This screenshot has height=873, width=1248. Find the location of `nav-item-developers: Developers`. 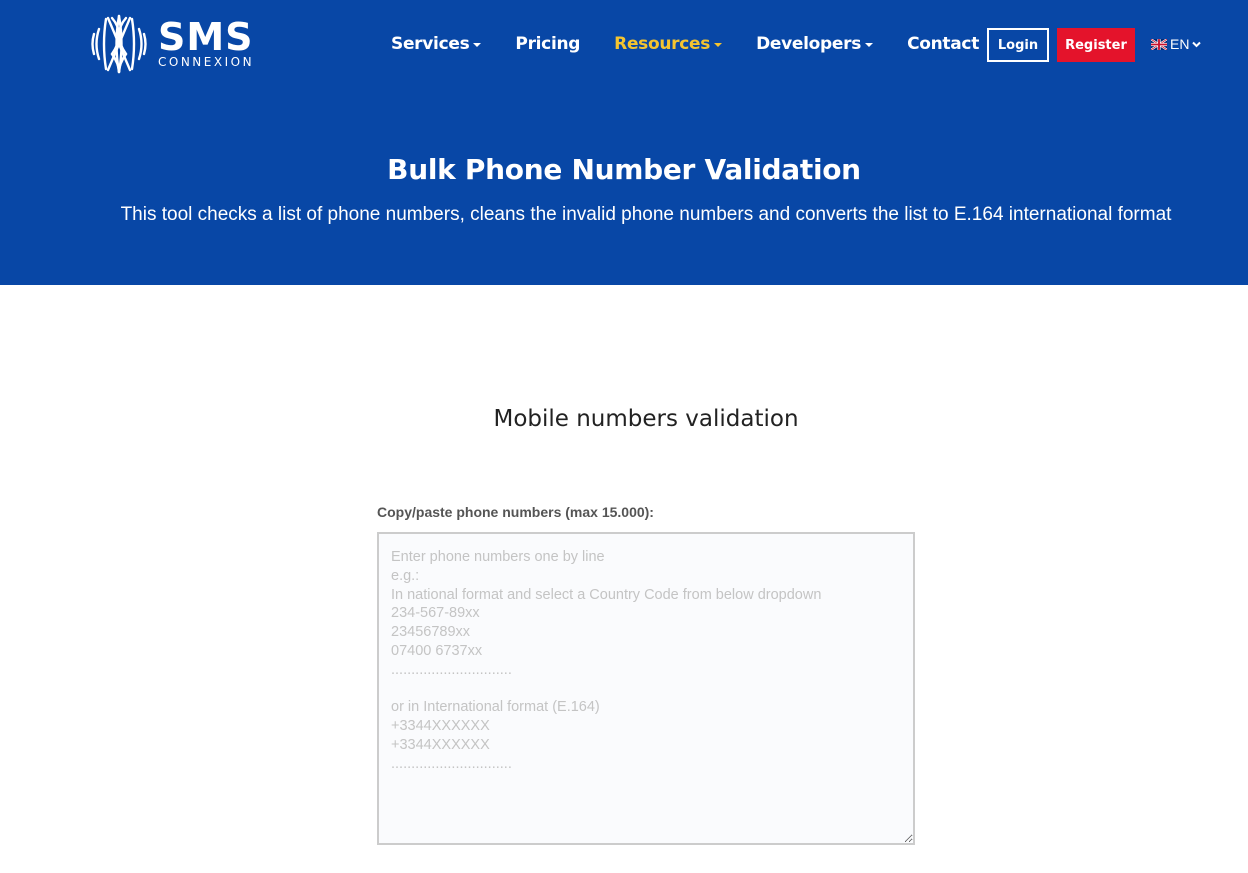

nav-item-developers: Developers is located at coordinates (815, 44).